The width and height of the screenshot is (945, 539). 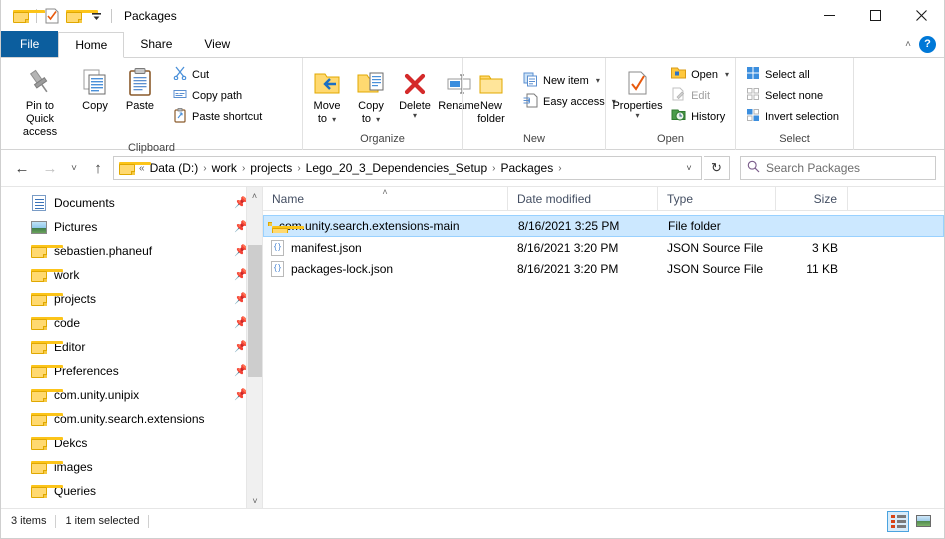 I want to click on sidebar-item-sebastien-phaneuf: sebastien.phaneuf 📌, so click(x=131, y=251).